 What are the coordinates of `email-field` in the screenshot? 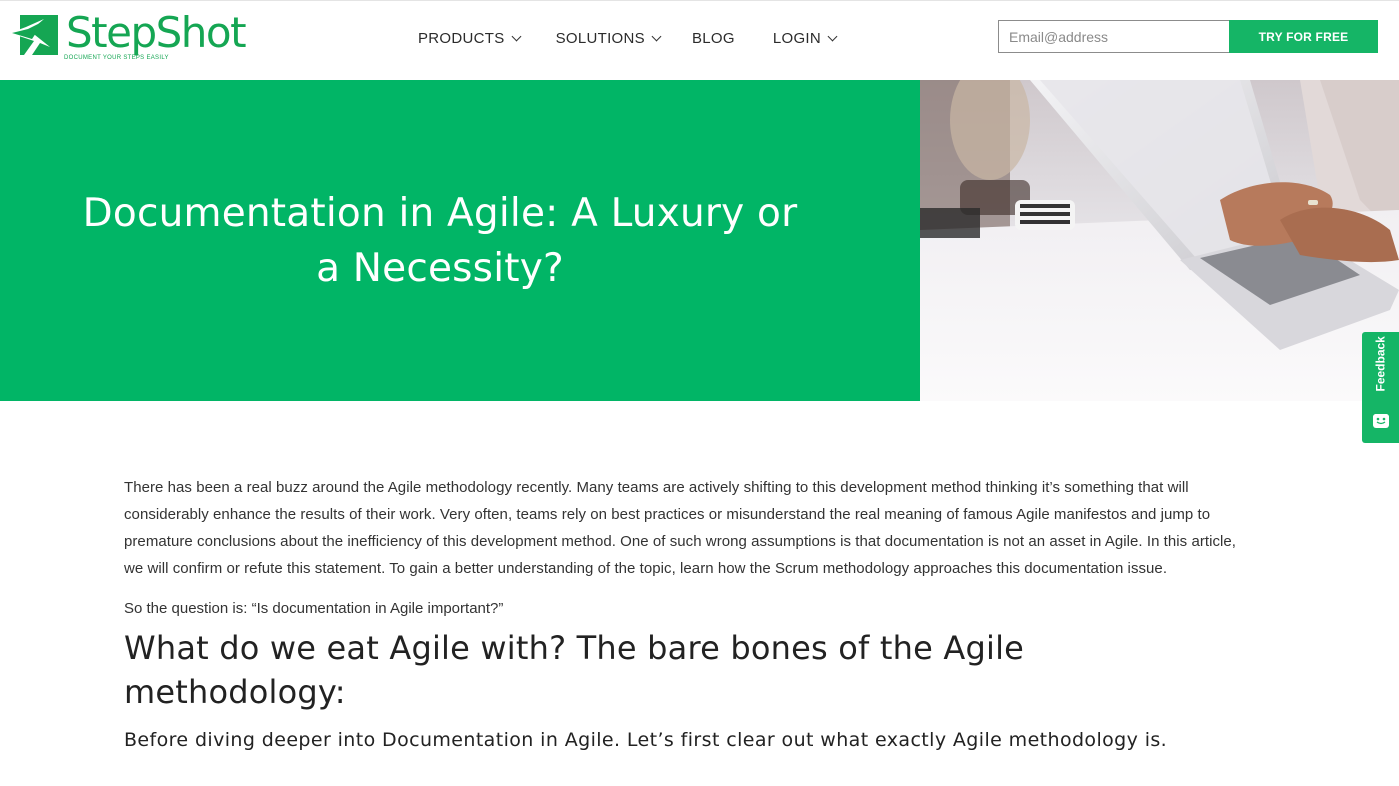 It's located at (1113, 36).